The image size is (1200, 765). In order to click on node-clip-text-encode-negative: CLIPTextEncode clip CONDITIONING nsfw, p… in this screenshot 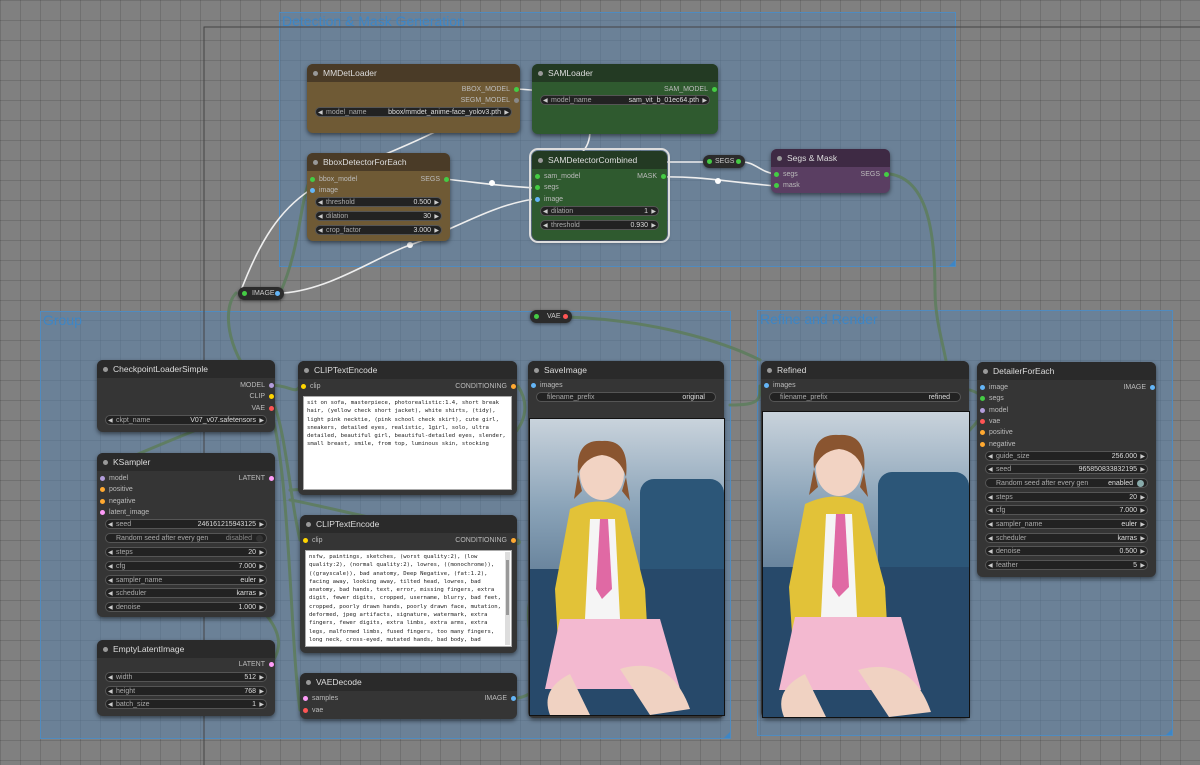, I will do `click(408, 584)`.